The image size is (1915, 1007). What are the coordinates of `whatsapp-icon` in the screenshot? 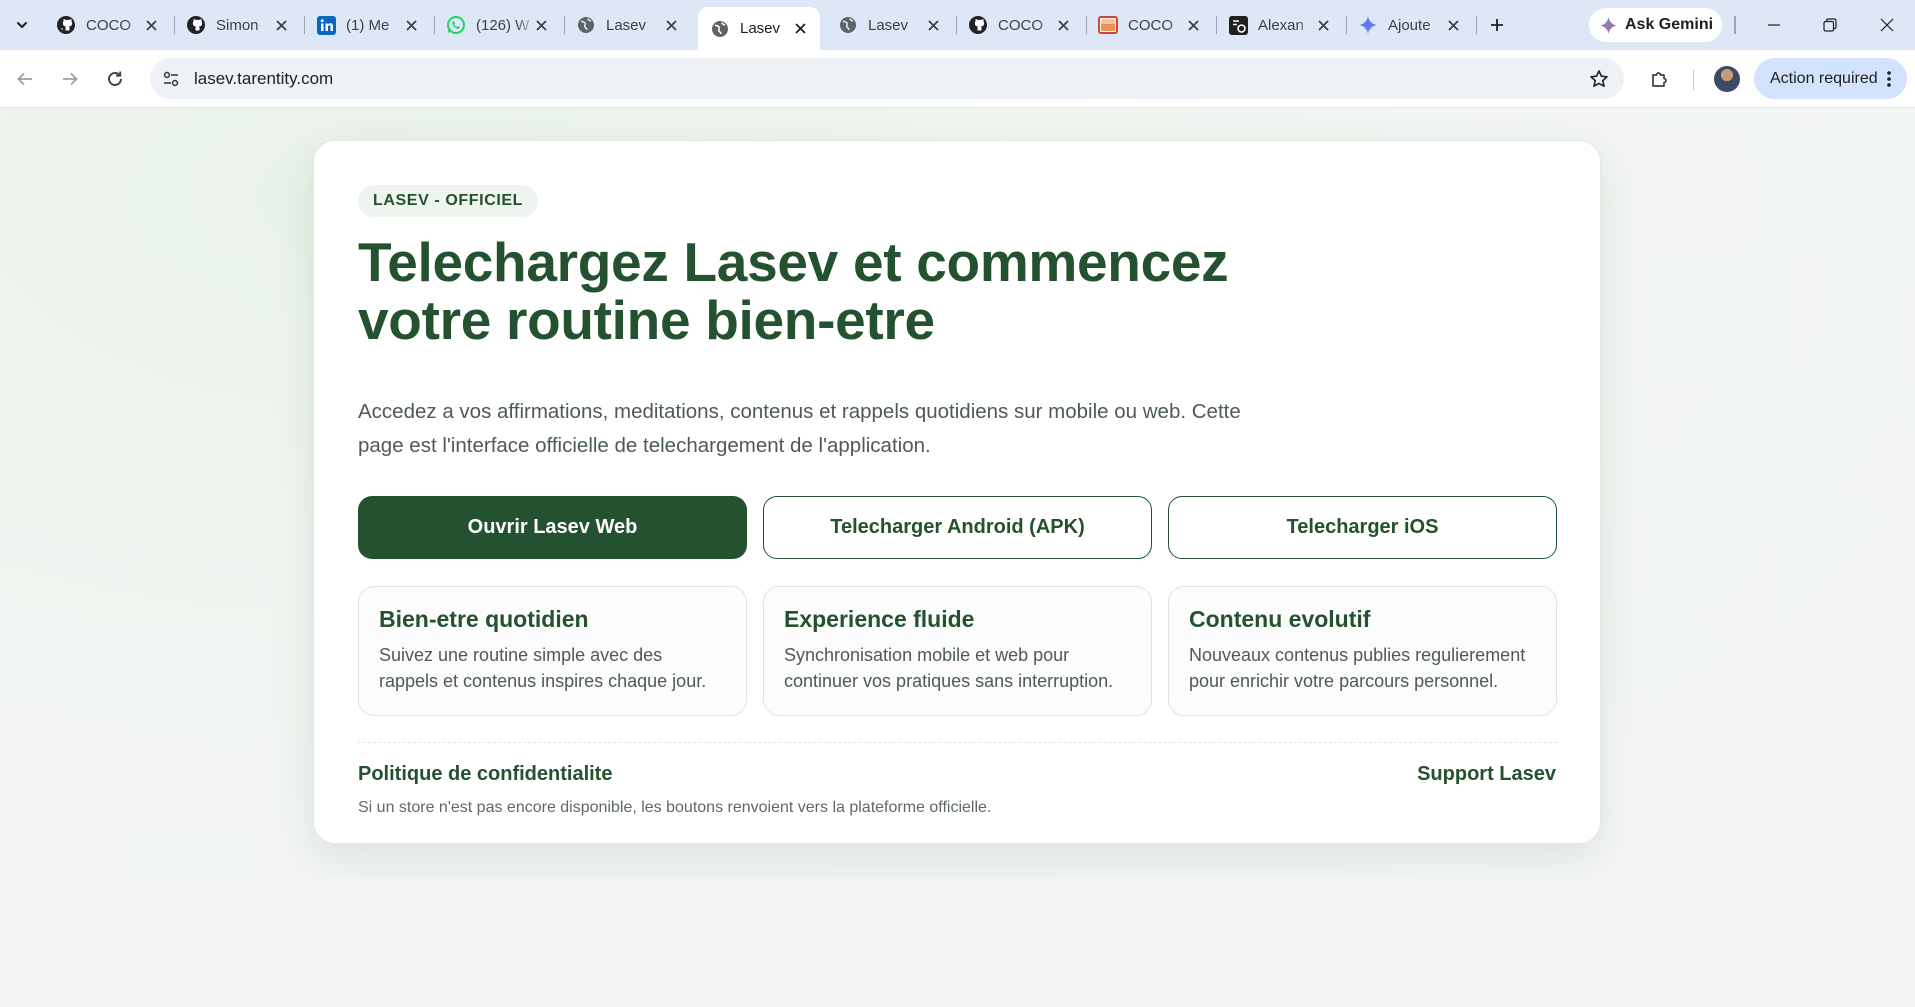 It's located at (456, 25).